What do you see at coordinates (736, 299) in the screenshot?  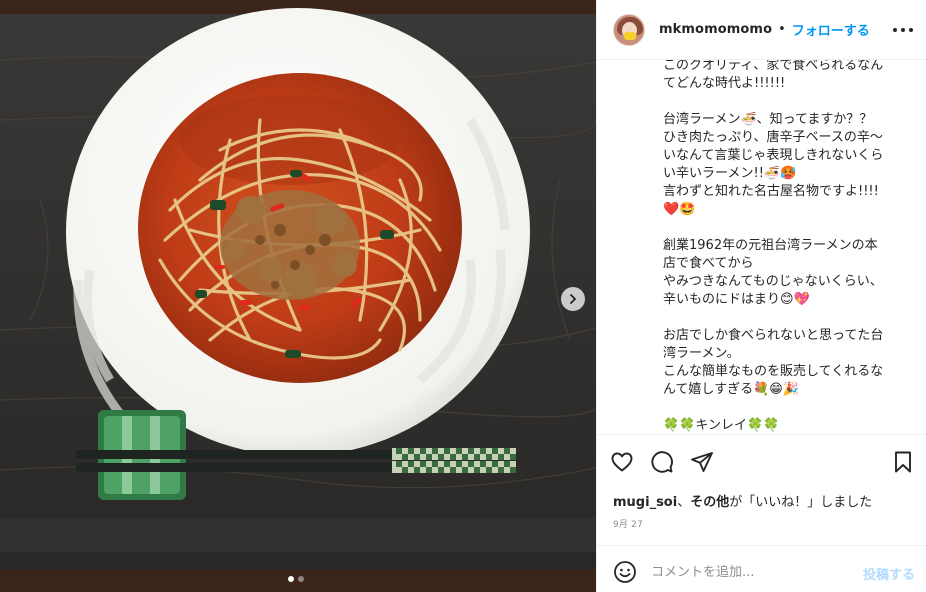 I see `caption-line: 辛いものにドはまり😊💖` at bounding box center [736, 299].